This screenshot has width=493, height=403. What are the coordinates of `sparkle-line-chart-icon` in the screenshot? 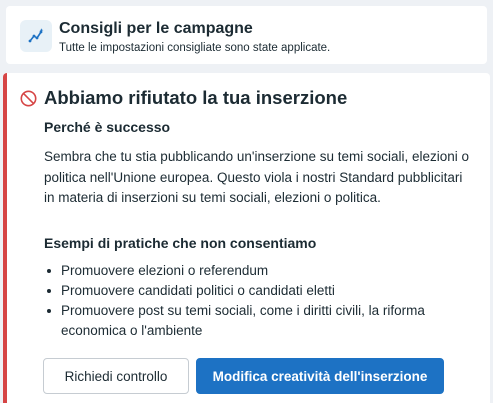 It's located at (36, 36).